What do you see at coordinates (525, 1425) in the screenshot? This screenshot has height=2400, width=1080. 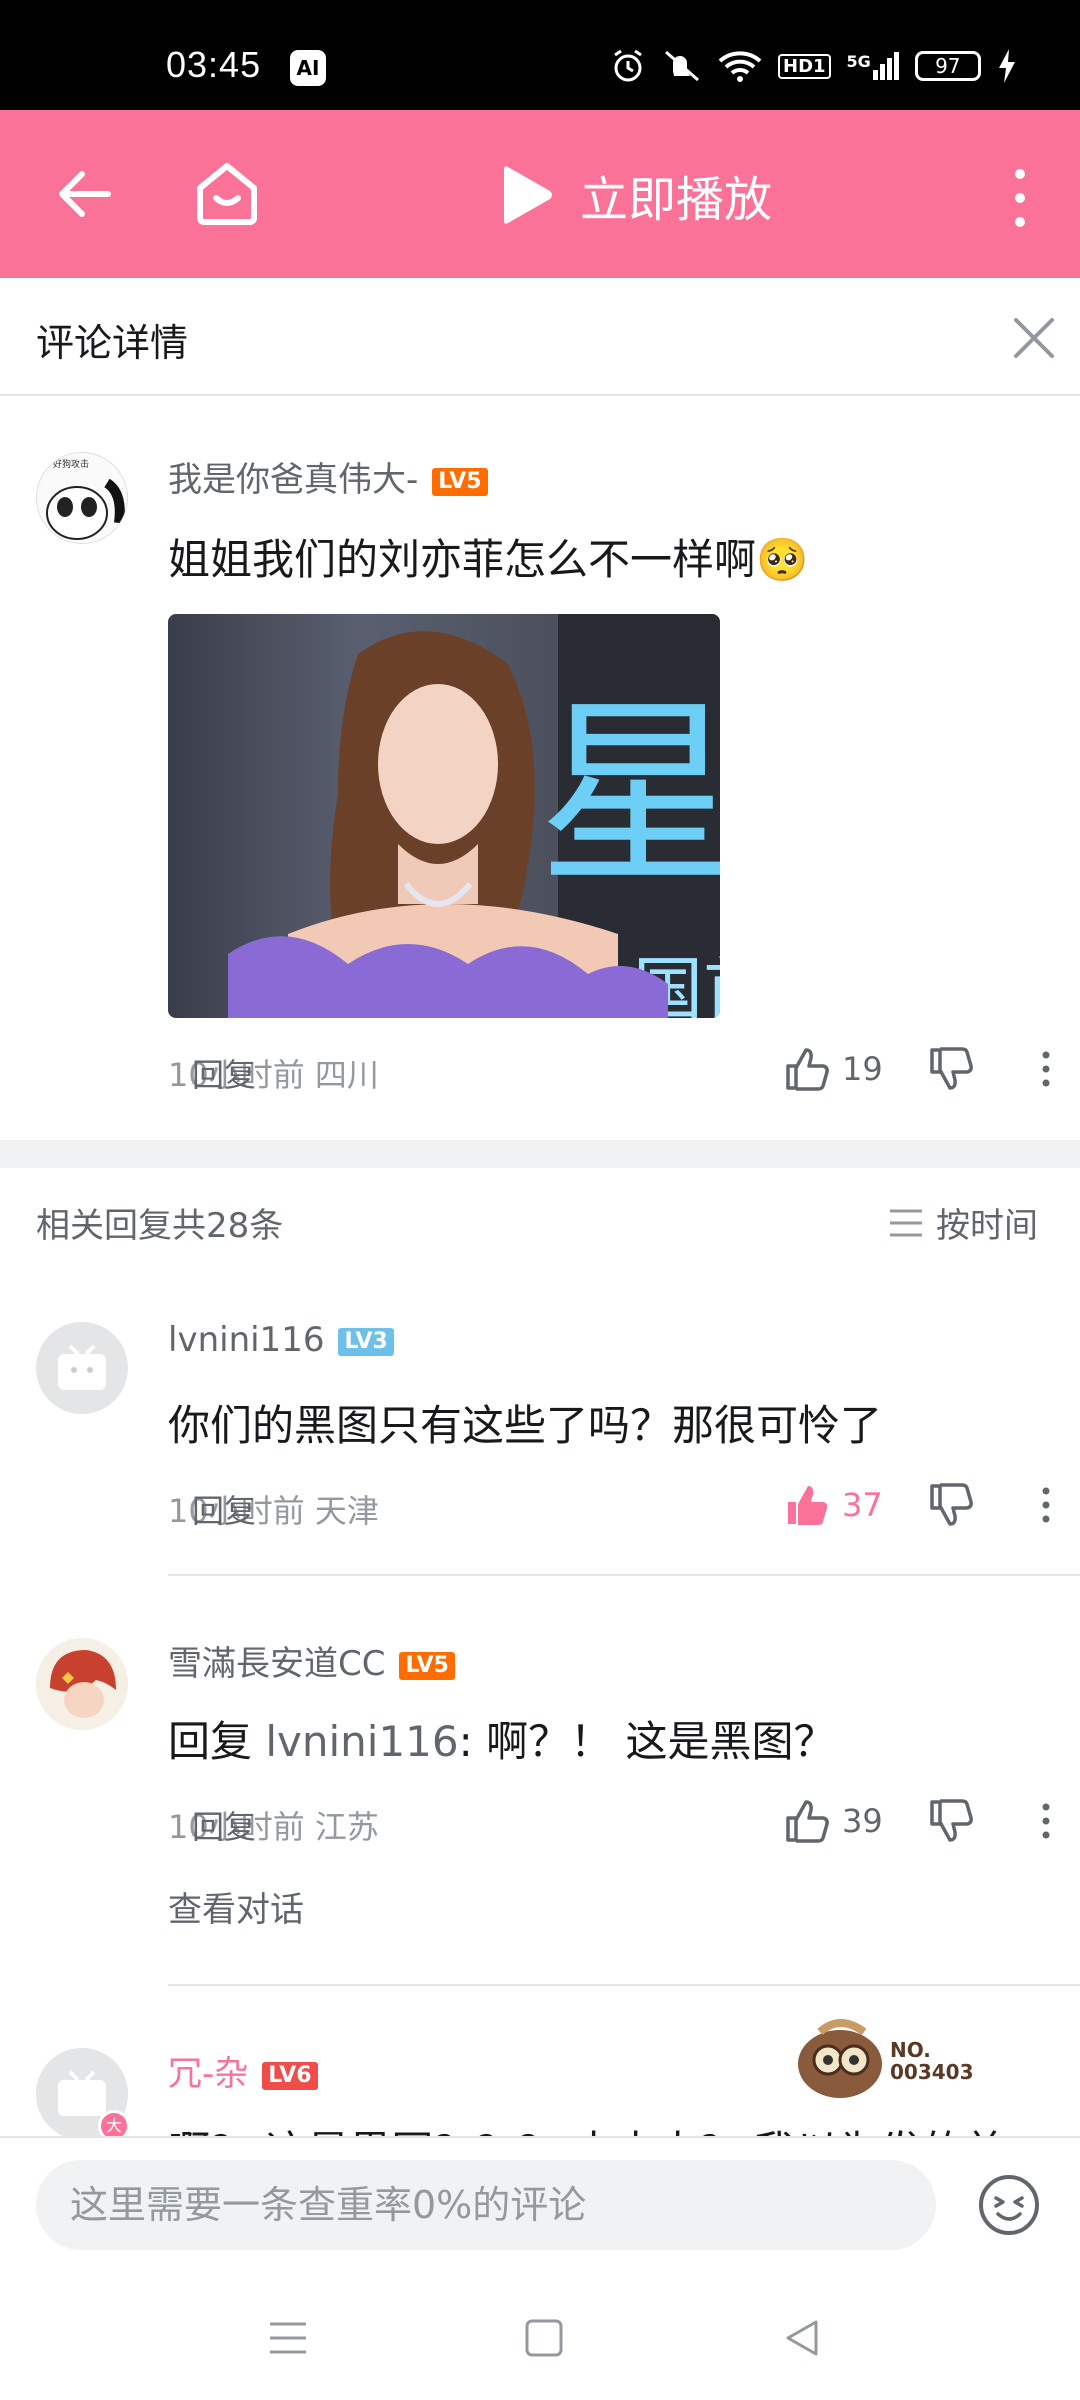 I see `comment-text: 你们的黑图只有这些了吗？那很可怜了` at bounding box center [525, 1425].